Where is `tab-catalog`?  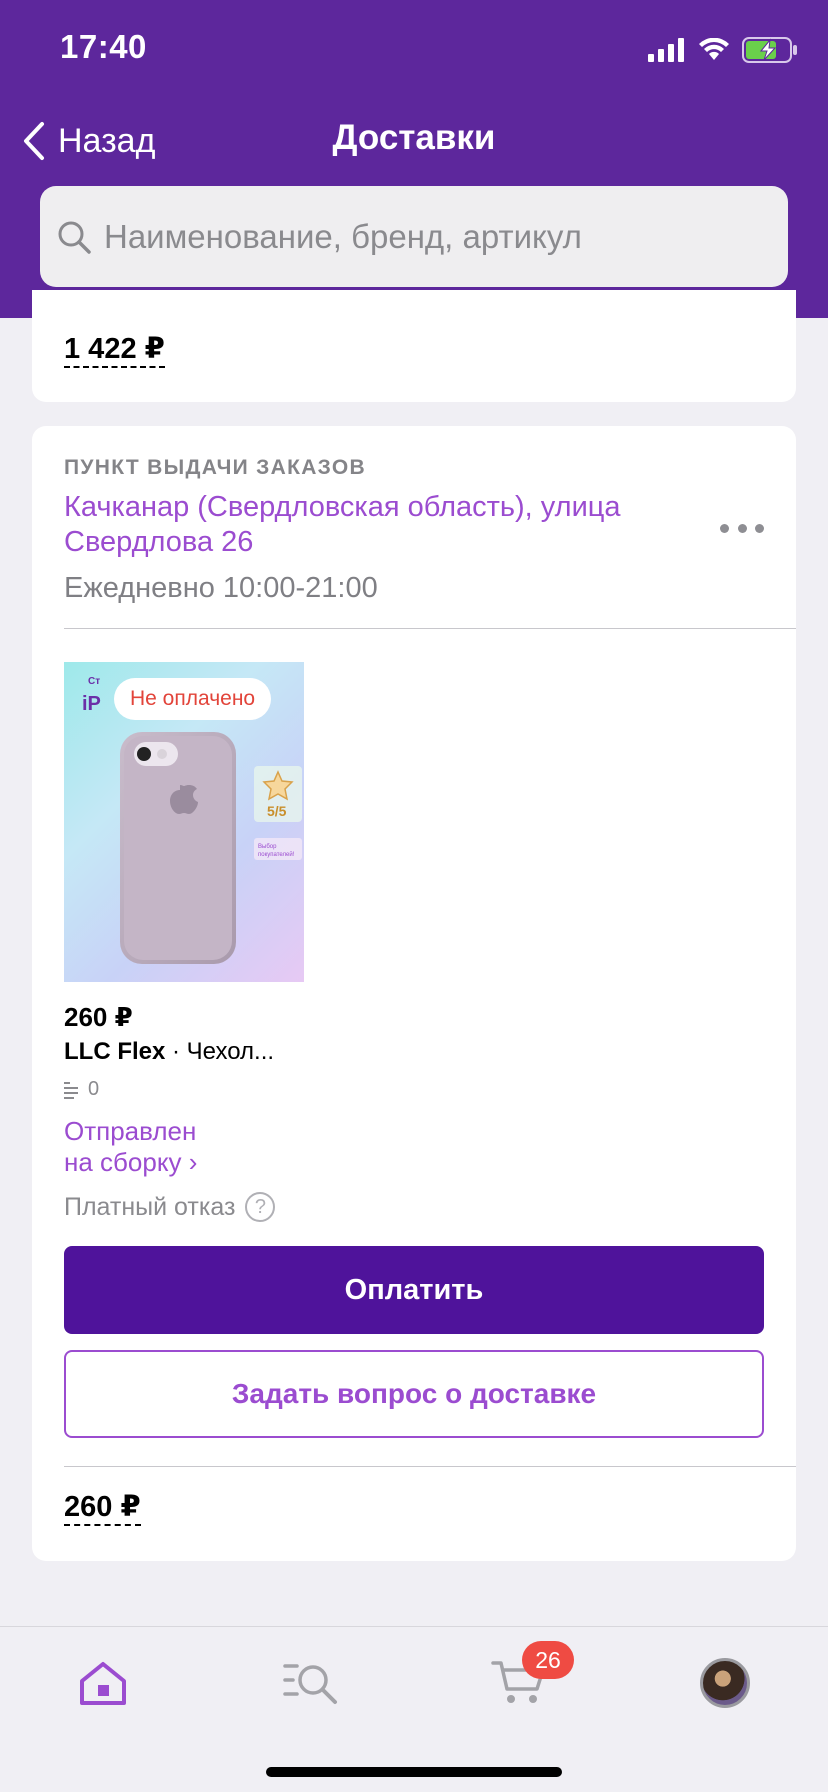
tab-catalog is located at coordinates (311, 1683).